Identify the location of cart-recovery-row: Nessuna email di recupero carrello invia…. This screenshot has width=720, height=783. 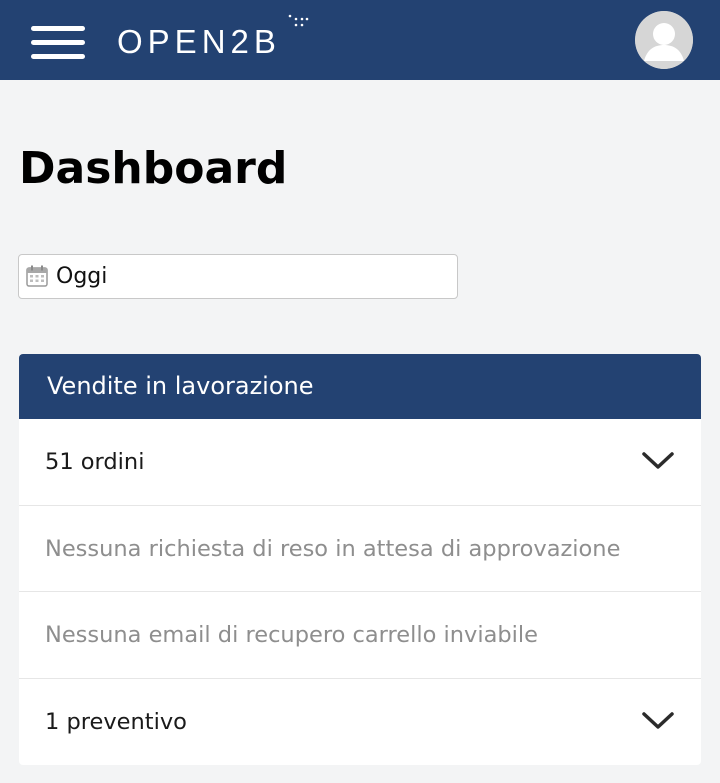
(360, 635).